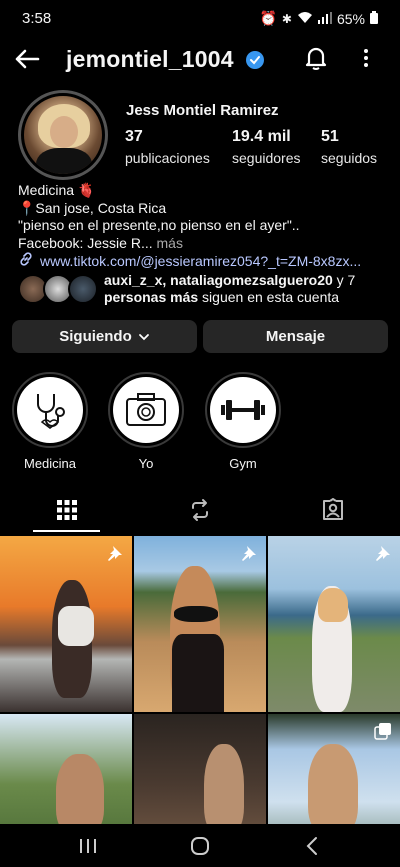 Image resolution: width=400 pixels, height=867 pixels. I want to click on mutual-connector: y 7, so click(344, 280).